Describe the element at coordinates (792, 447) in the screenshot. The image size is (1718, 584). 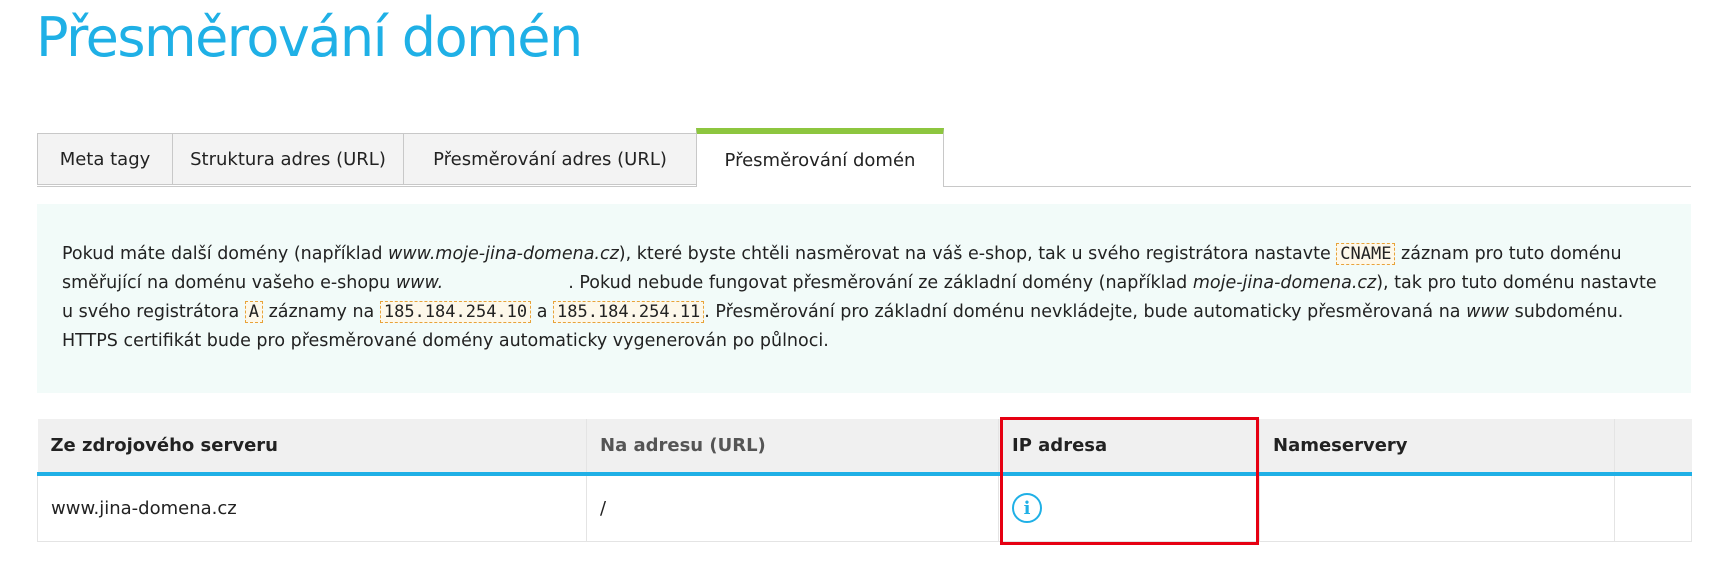
I see `header-target: Na adresu (URL)` at that location.